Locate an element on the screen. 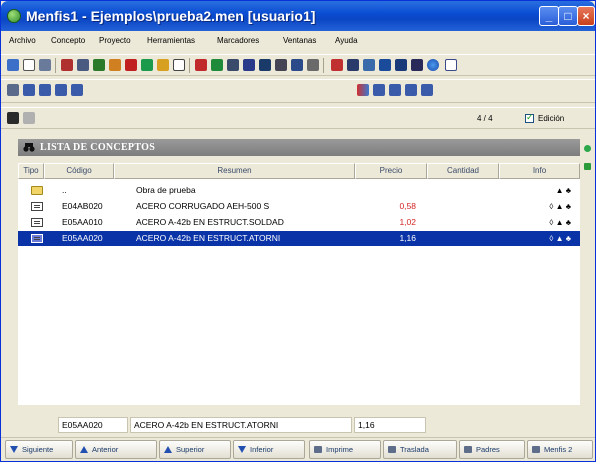 The height and width of the screenshot is (462, 596). paste-icon is located at coordinates (83, 65).